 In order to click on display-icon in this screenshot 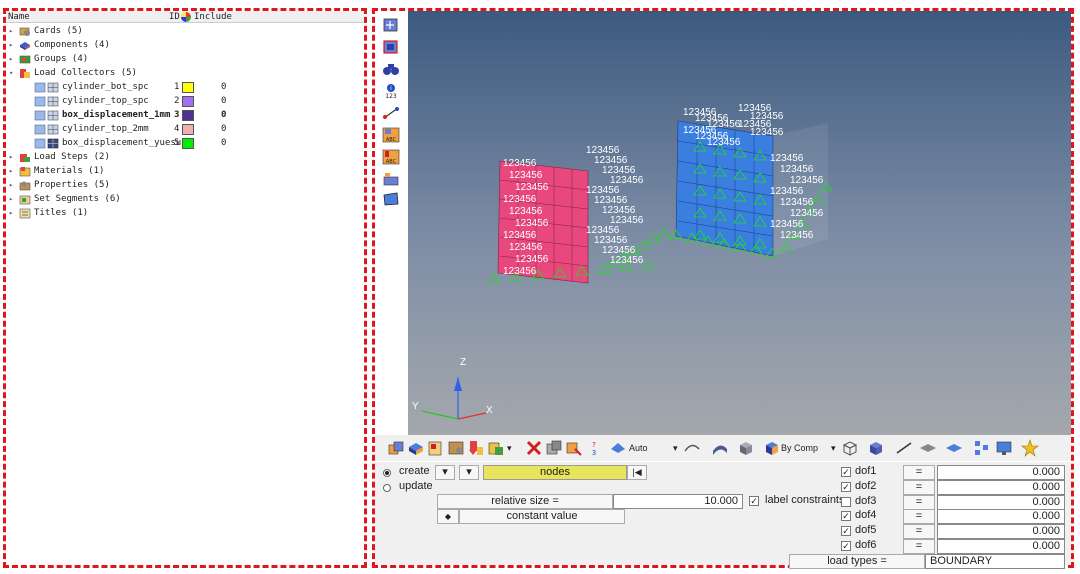, I will do `click(391, 47)`.